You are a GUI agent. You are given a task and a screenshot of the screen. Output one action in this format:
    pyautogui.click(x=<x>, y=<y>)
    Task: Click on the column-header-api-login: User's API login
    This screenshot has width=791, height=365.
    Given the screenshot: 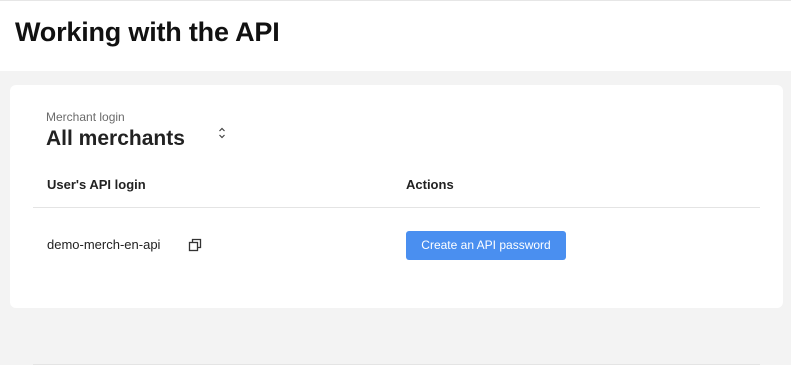 What is the action you would take?
    pyautogui.click(x=96, y=184)
    